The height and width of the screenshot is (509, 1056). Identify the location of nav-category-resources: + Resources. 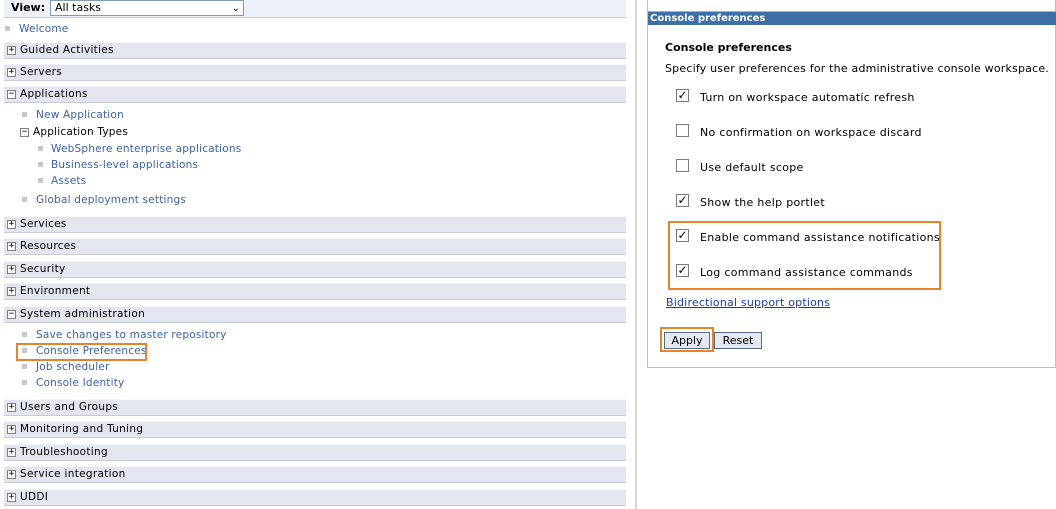
(315, 246).